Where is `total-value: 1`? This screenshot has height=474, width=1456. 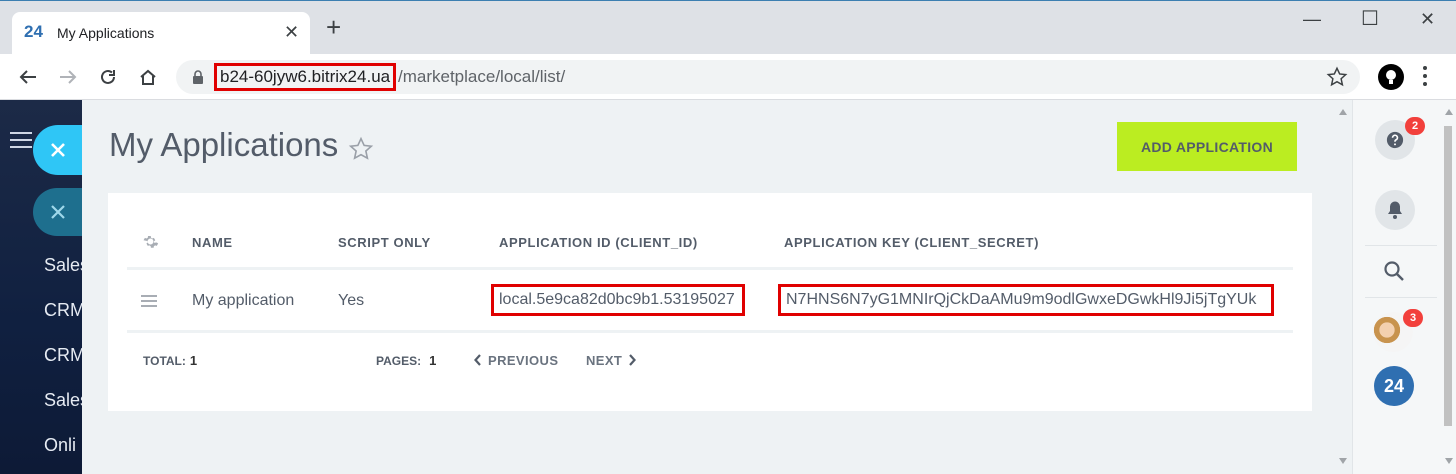 total-value: 1 is located at coordinates (193, 360).